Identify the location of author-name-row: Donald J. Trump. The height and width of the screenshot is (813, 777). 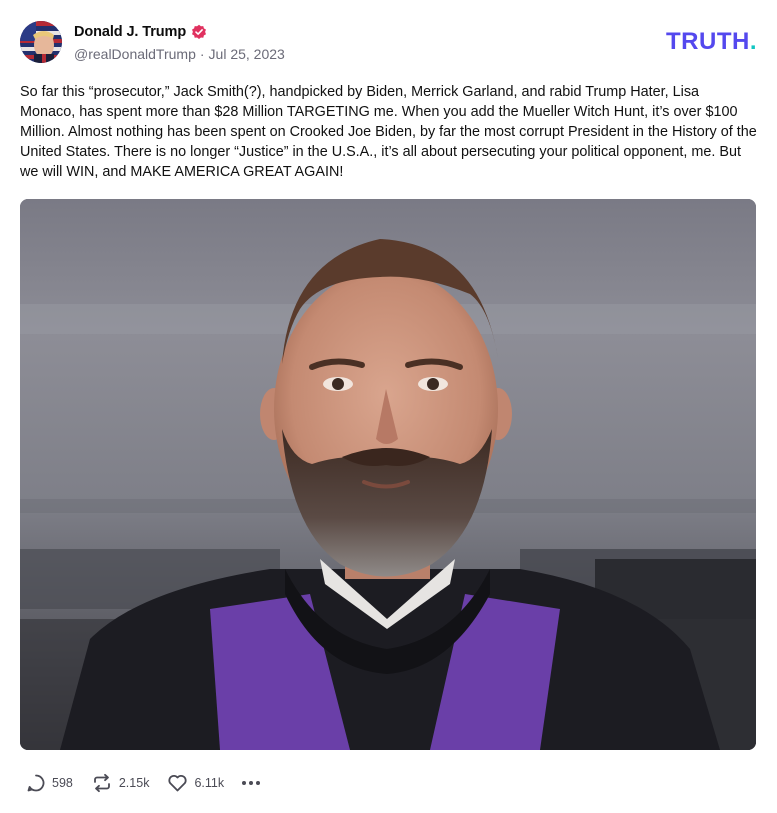
(140, 32).